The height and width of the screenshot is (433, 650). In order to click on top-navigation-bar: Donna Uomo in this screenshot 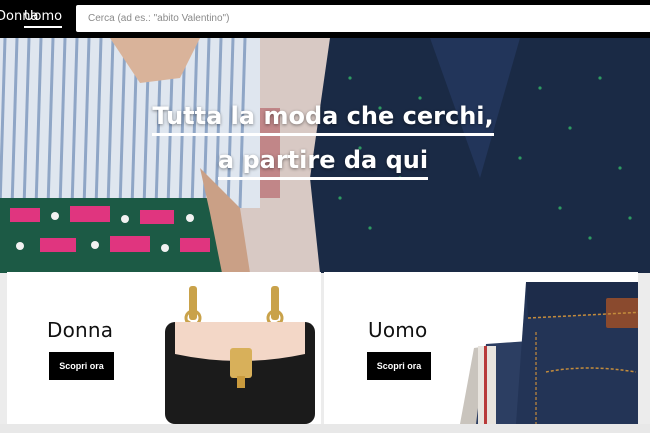, I will do `click(325, 19)`.